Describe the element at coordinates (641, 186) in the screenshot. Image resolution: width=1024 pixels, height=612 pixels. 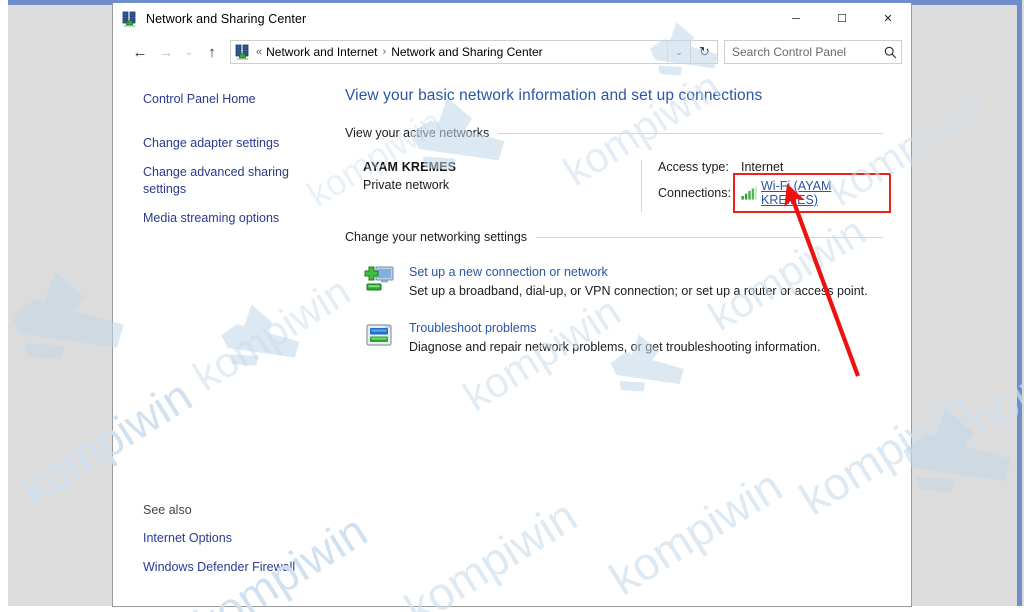
I see `network-divider` at that location.